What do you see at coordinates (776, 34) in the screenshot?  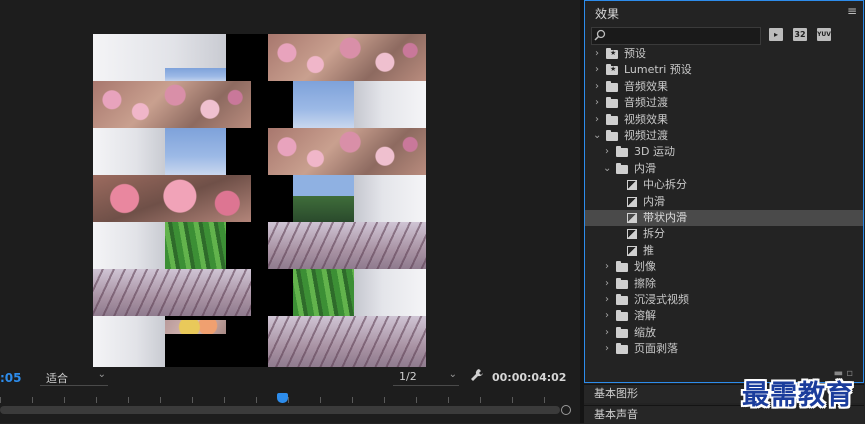 I see `accelerated-effects-icon: ▸` at bounding box center [776, 34].